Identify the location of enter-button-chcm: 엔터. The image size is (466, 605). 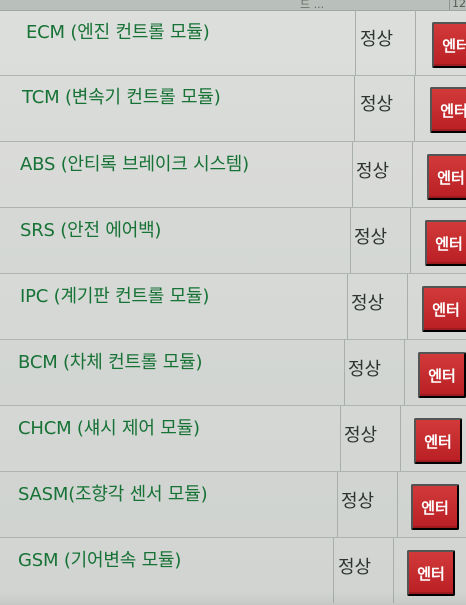
(438, 441).